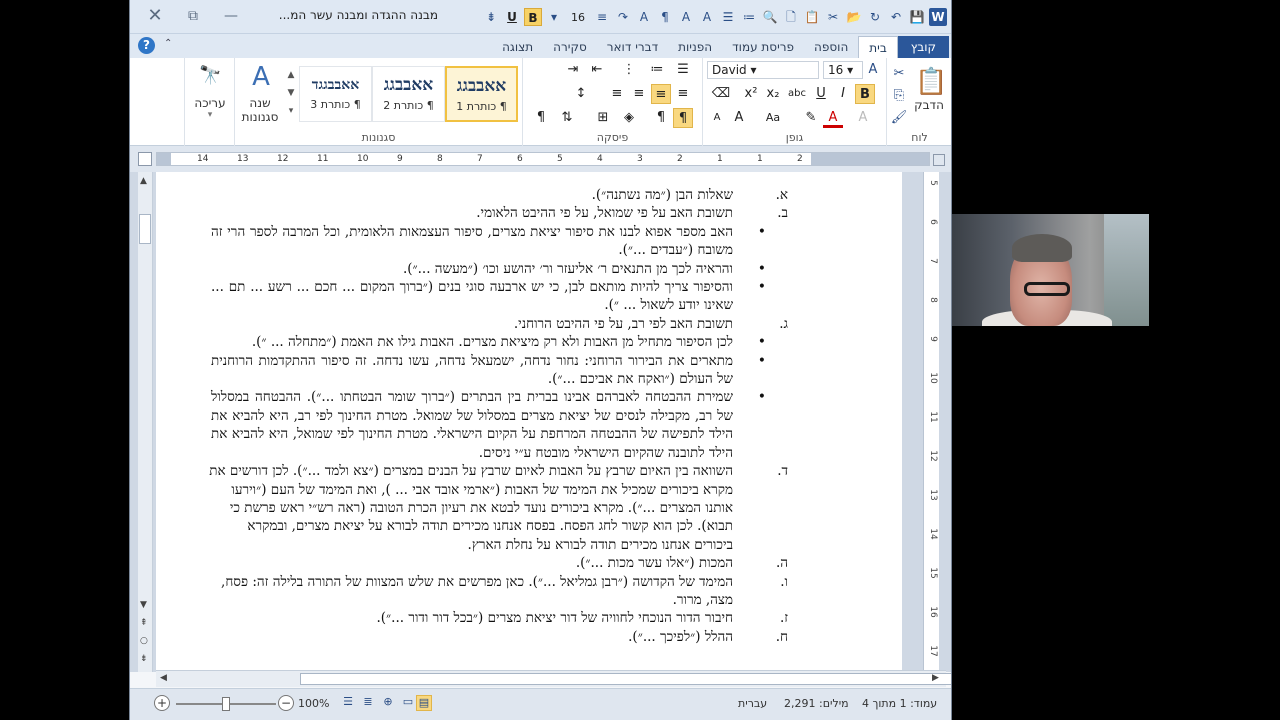 The image size is (1280, 720). I want to click on font-color-icon: A, so click(833, 118).